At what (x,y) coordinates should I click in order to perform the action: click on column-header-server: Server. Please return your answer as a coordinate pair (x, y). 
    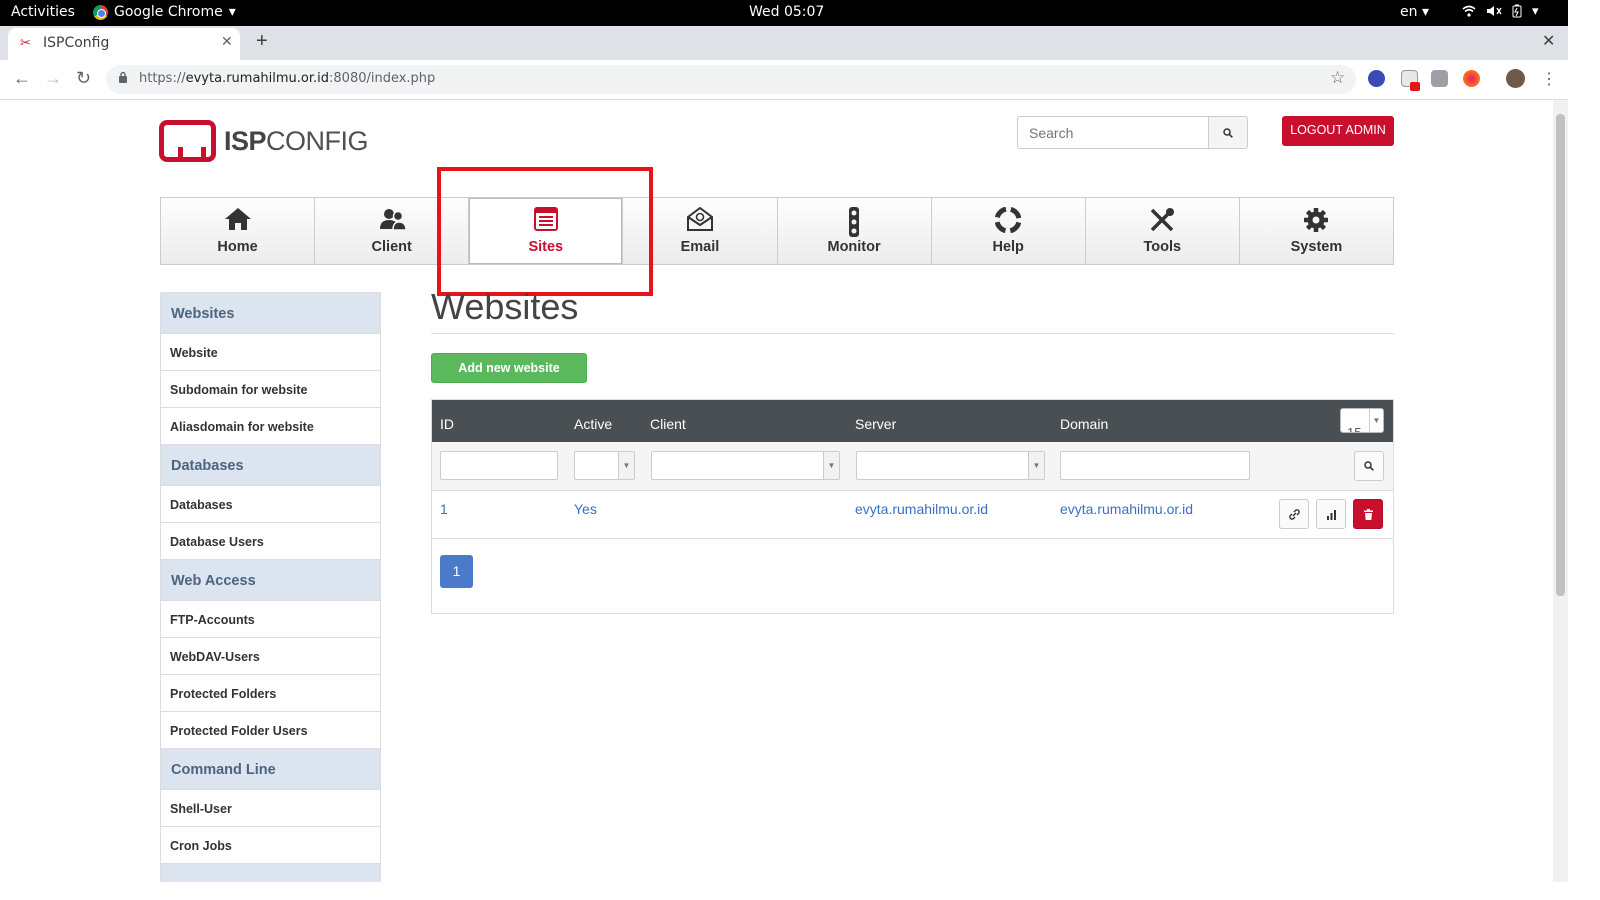
    Looking at the image, I should click on (875, 424).